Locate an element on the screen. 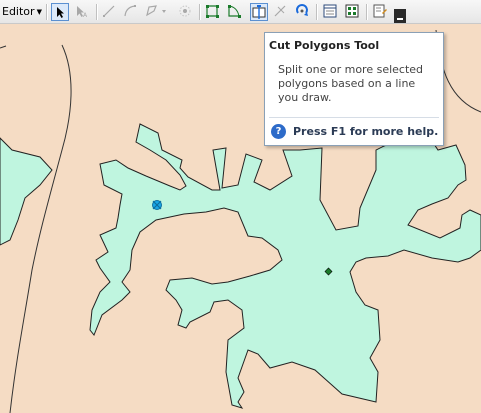  selection-marker is located at coordinates (157, 205).